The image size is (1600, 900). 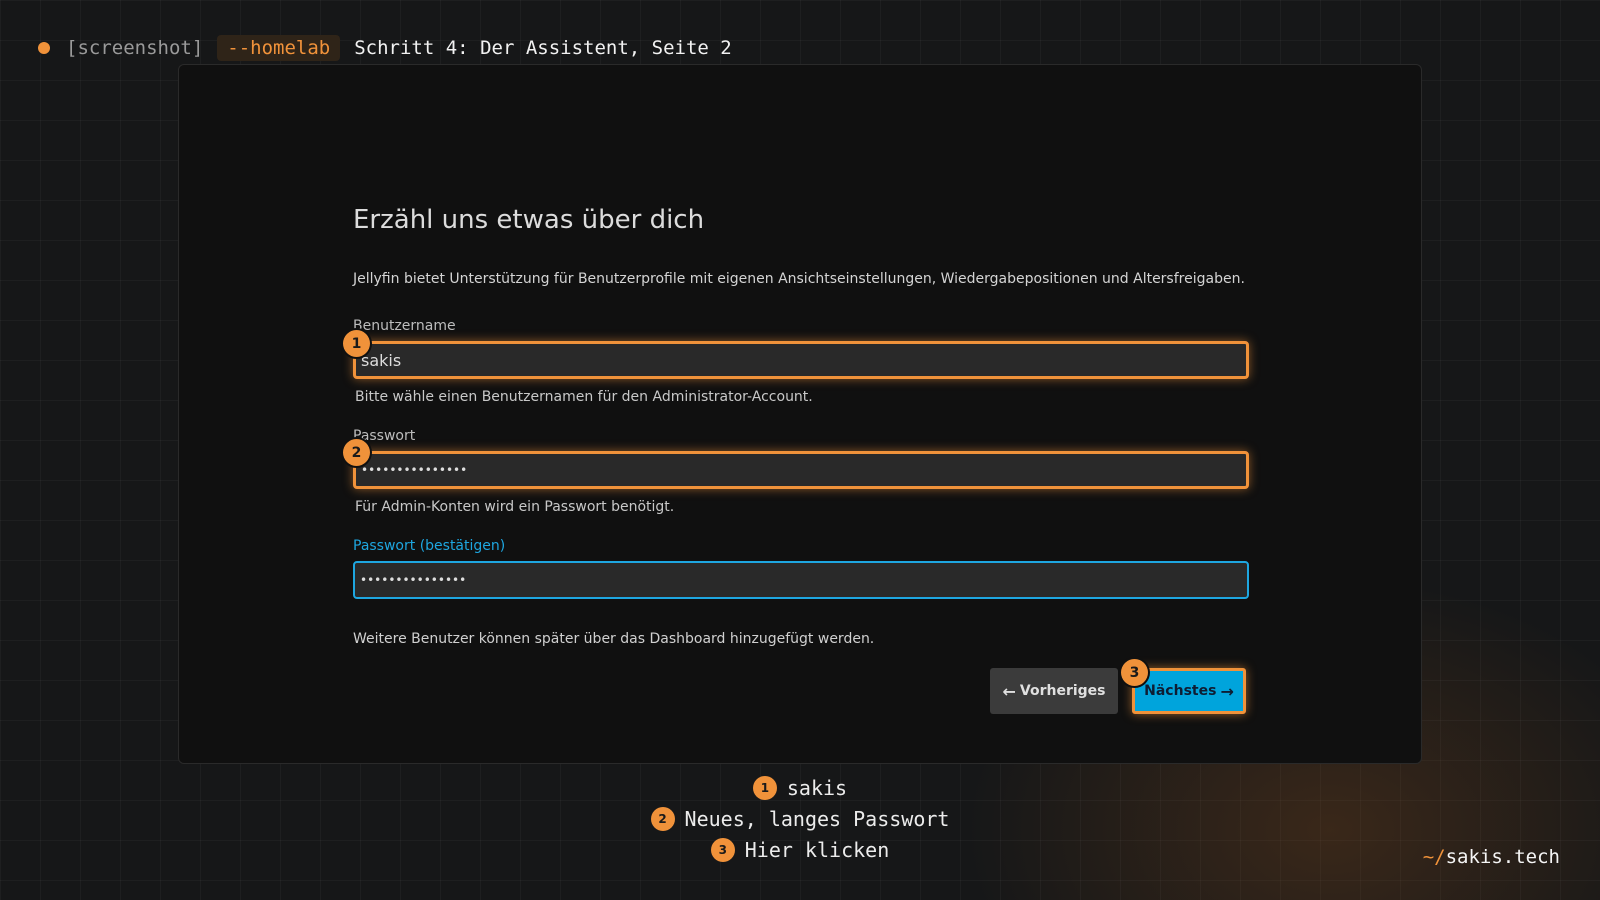 I want to click on previous-button-label: Vorheriges, so click(x=1062, y=691).